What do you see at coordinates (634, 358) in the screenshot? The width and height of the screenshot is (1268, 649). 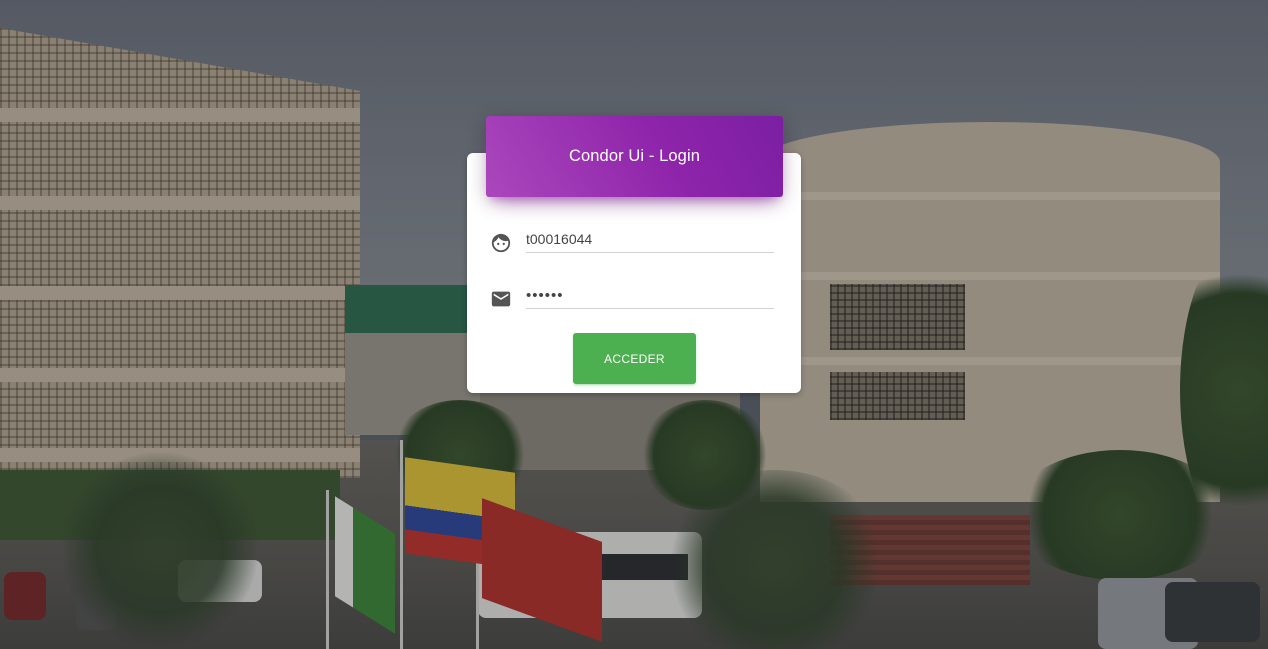 I see `acceder-button: ACCEDER` at bounding box center [634, 358].